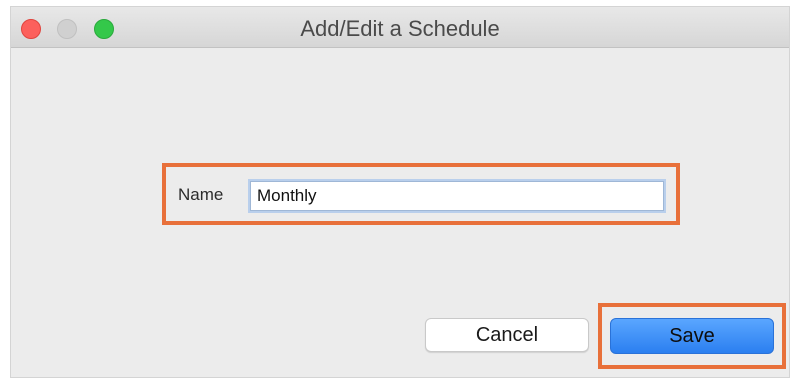  I want to click on save-button: Save, so click(692, 336).